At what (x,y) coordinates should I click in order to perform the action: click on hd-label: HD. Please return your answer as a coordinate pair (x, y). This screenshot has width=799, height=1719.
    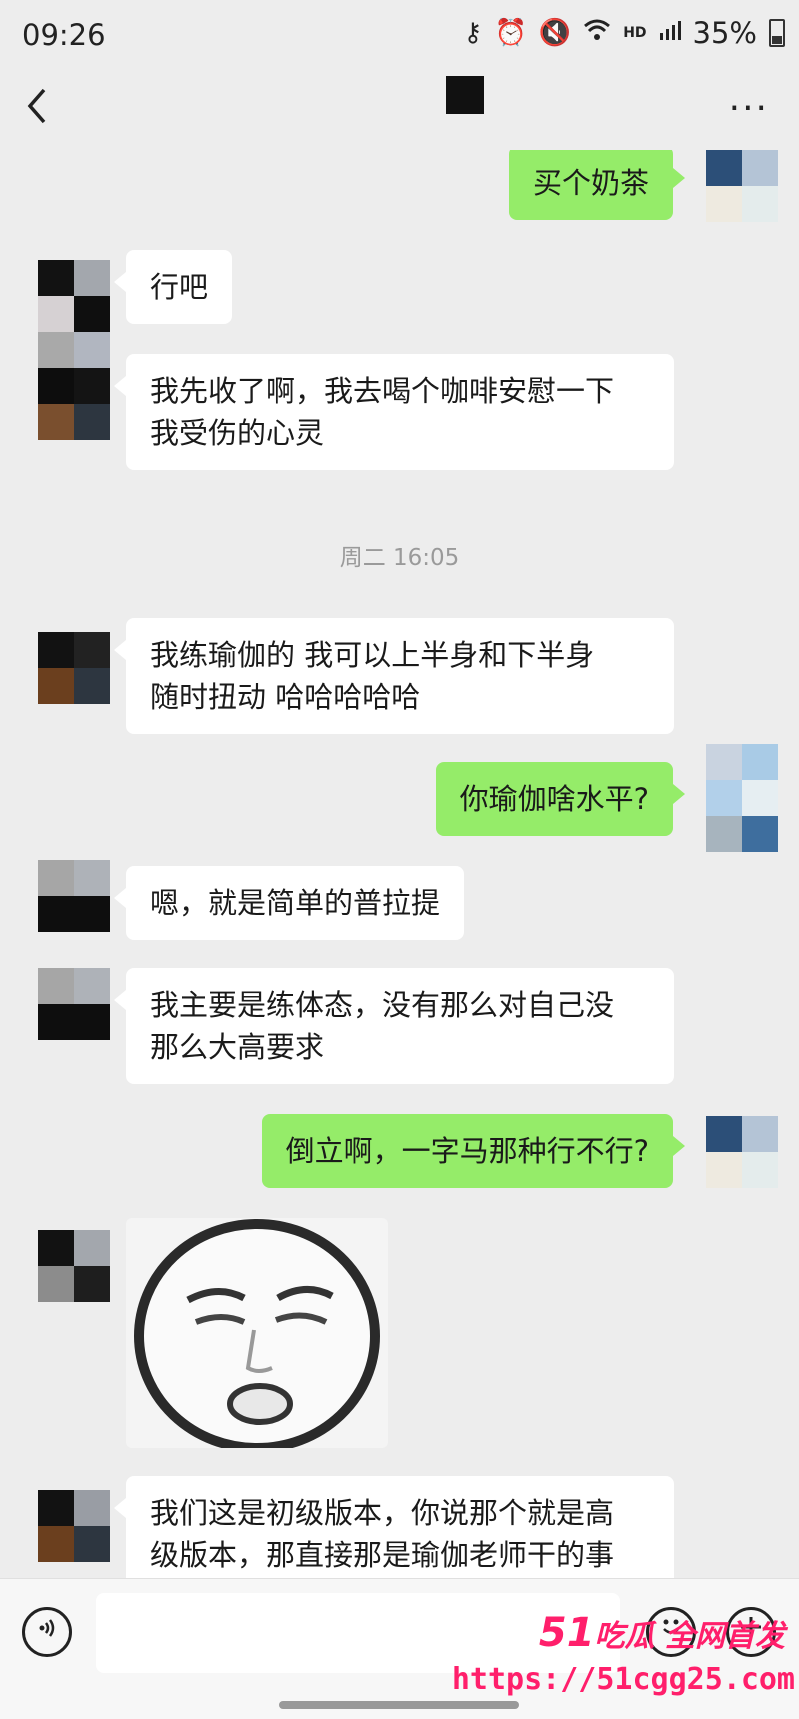
    Looking at the image, I should click on (635, 33).